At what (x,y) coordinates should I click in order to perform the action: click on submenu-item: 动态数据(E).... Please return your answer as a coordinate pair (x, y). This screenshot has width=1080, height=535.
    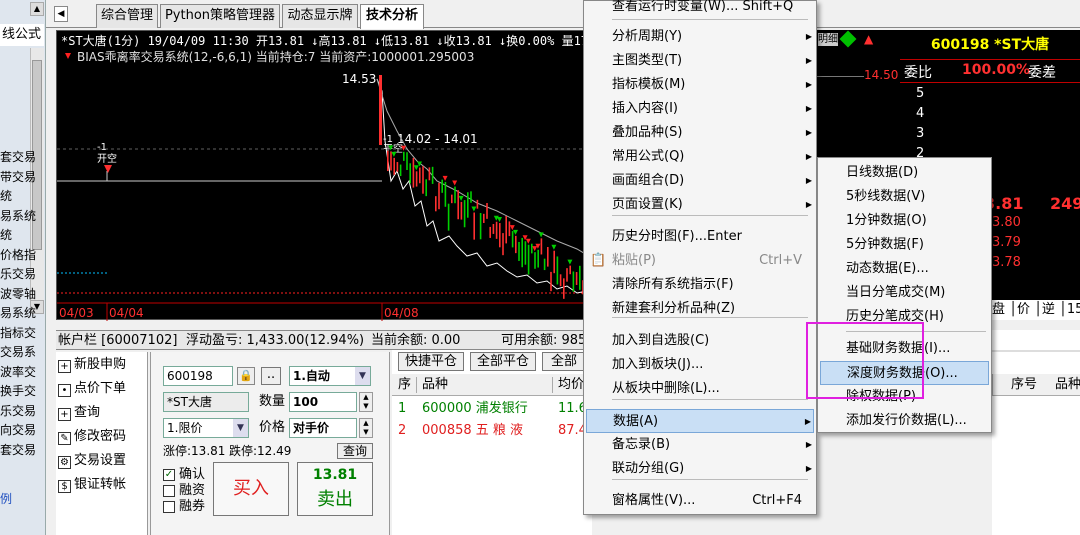
    Looking at the image, I should click on (904, 269).